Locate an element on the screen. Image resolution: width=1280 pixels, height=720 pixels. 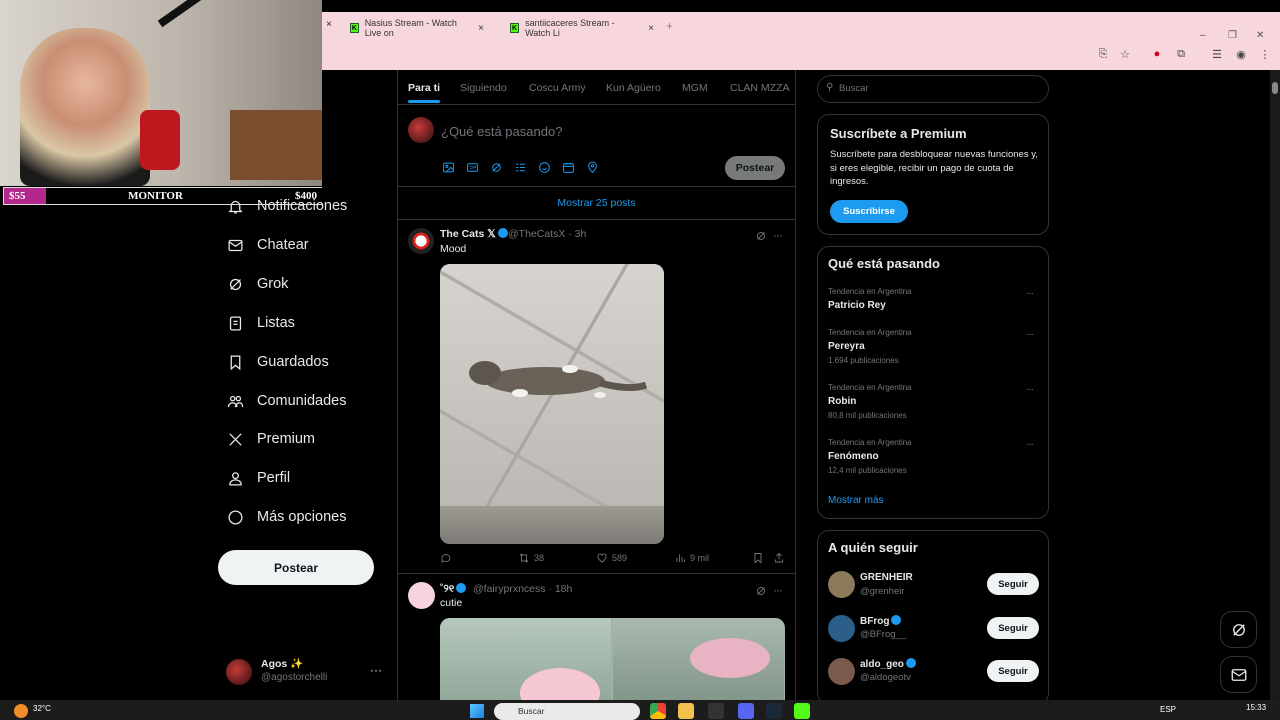
nav-item-guardados: Guardados is located at coordinates (277, 362).